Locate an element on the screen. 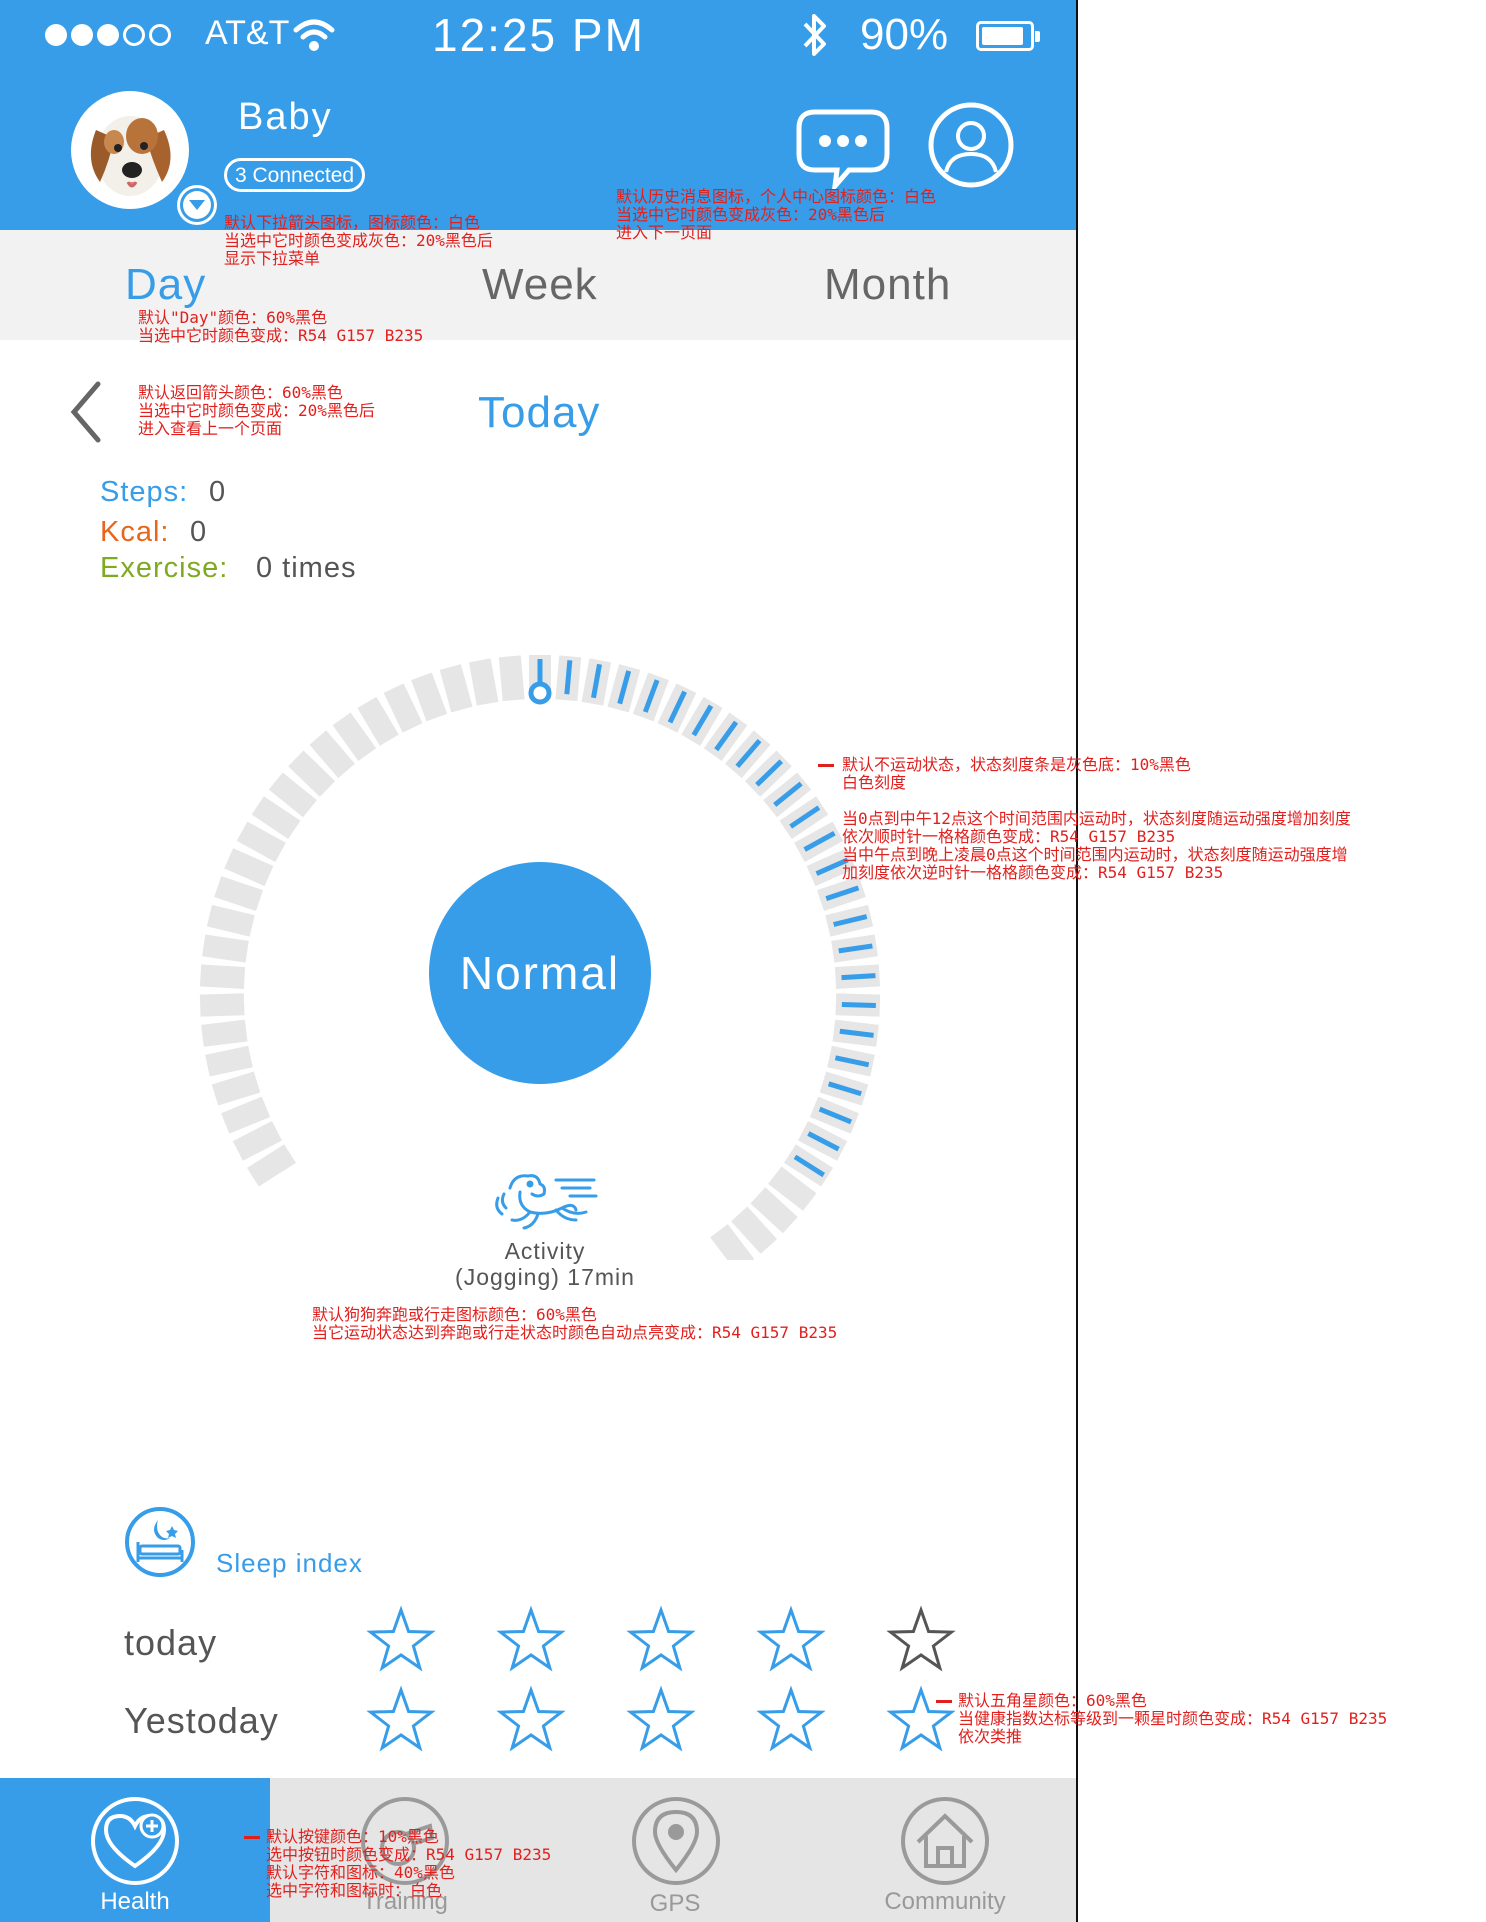 This screenshot has height=1922, width=1486. exercise-label: Exercise: is located at coordinates (164, 568).